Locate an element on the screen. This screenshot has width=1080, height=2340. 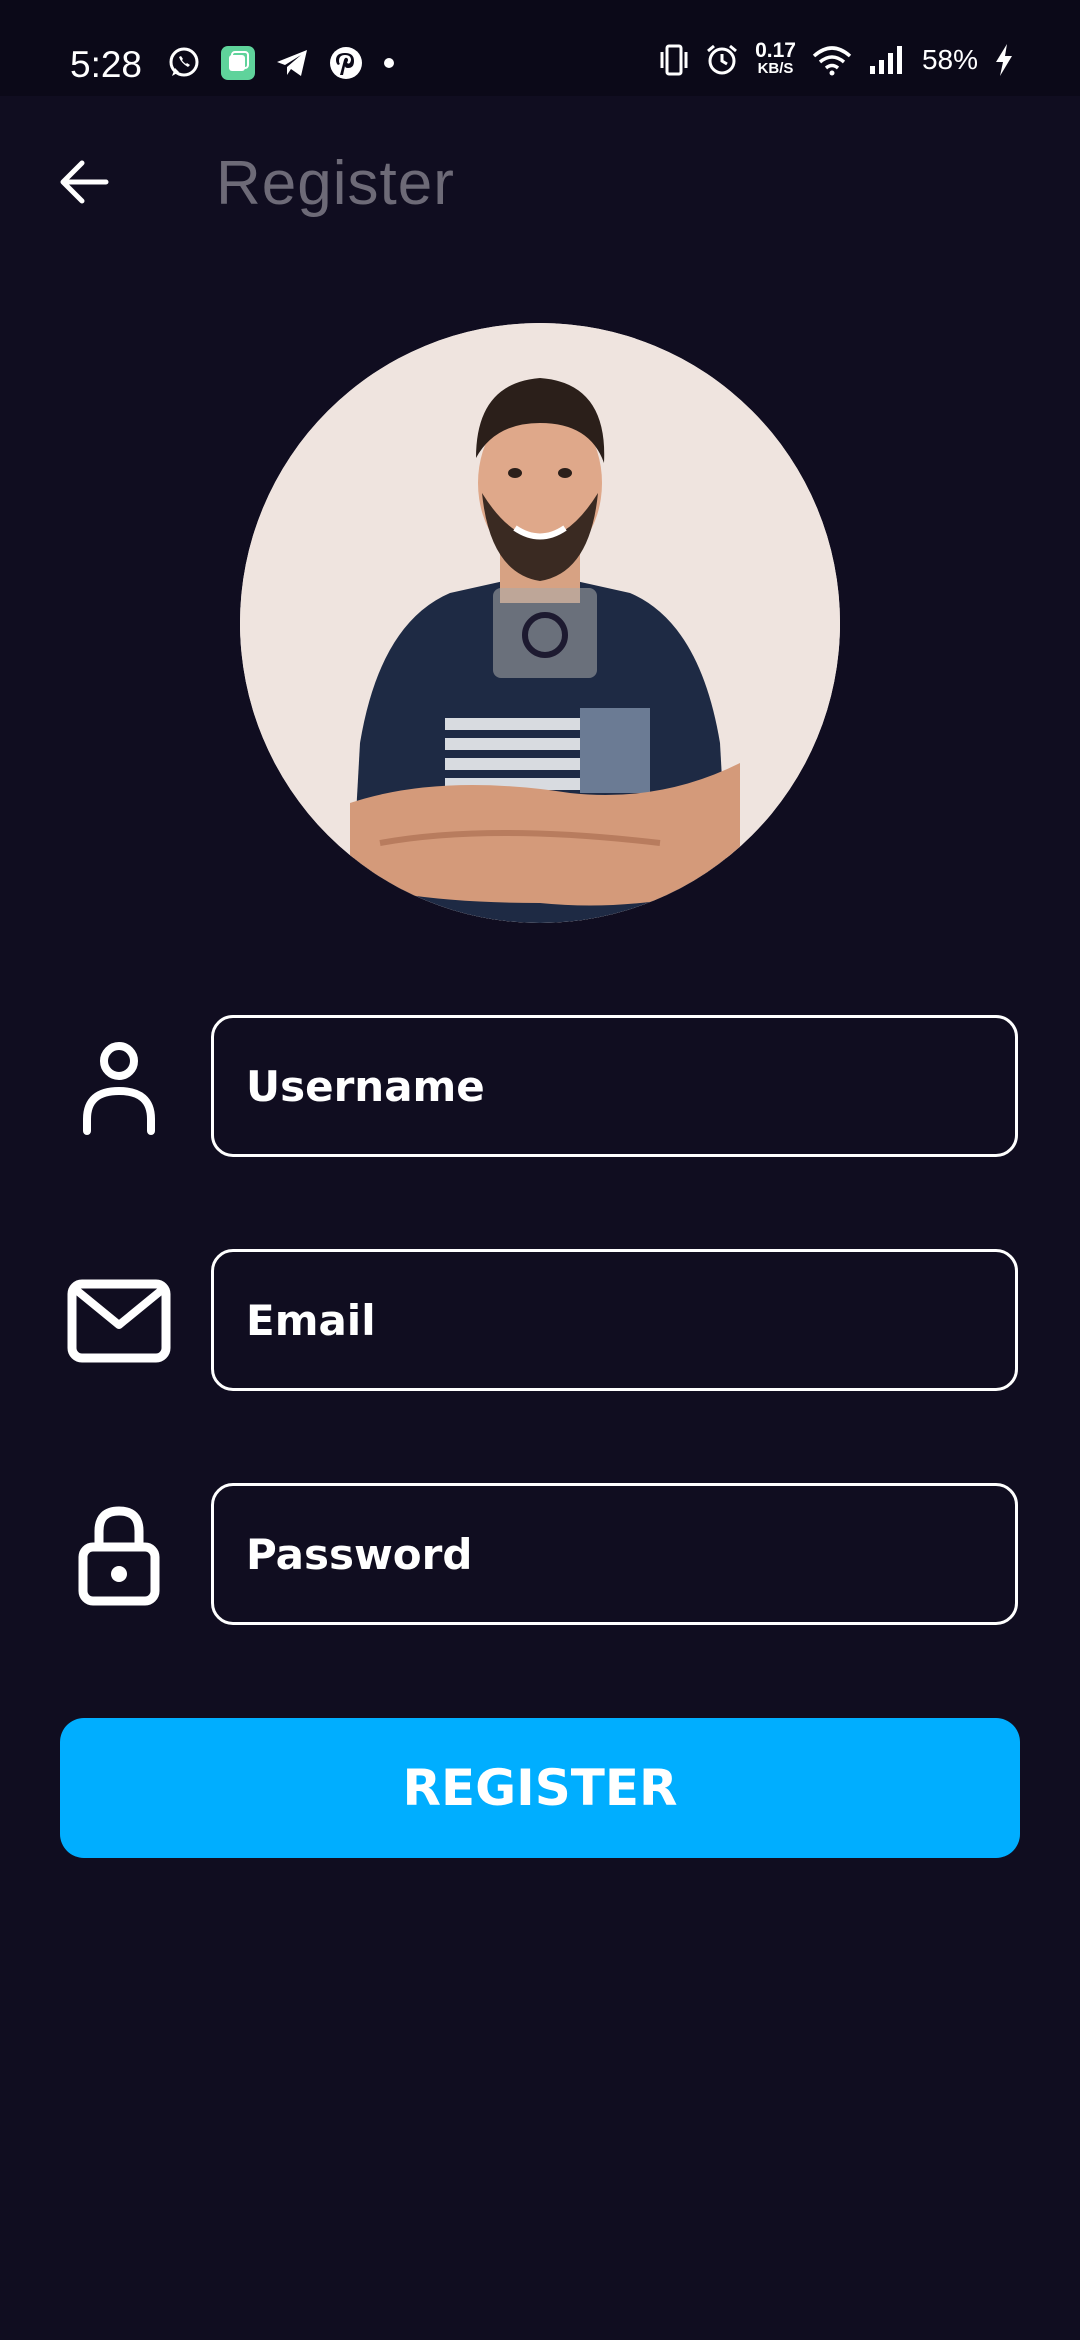
dot-icon is located at coordinates (389, 63).